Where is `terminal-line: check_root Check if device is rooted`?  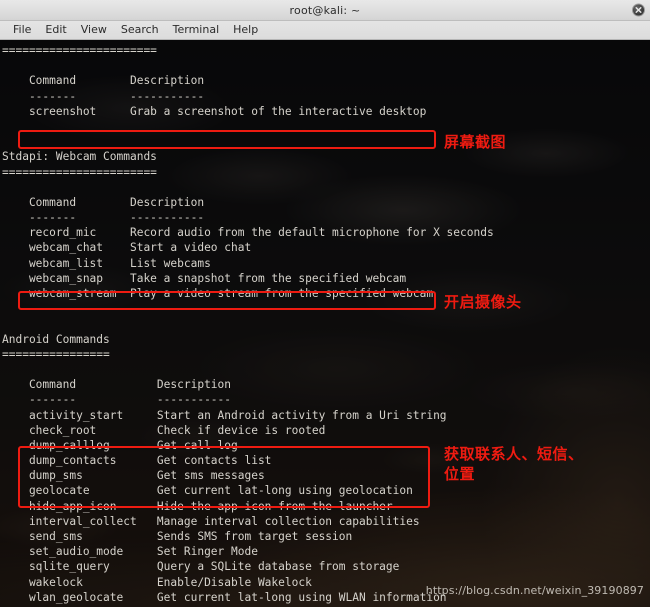 terminal-line: check_root Check if device is rooted is located at coordinates (164, 430).